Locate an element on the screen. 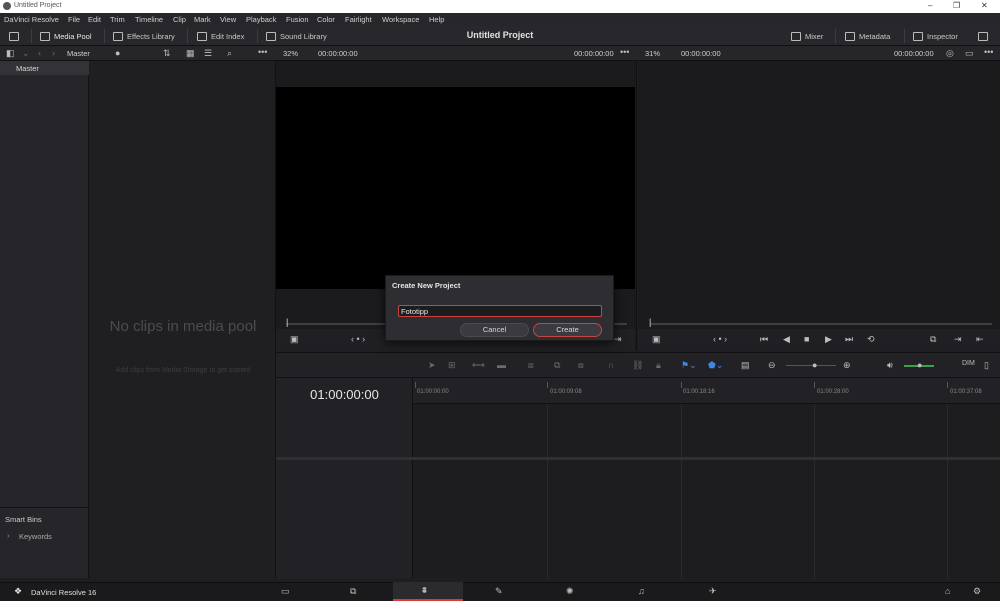 Image resolution: width=1000 pixels, height=601 pixels. source-more-icon: ••• is located at coordinates (624, 52).